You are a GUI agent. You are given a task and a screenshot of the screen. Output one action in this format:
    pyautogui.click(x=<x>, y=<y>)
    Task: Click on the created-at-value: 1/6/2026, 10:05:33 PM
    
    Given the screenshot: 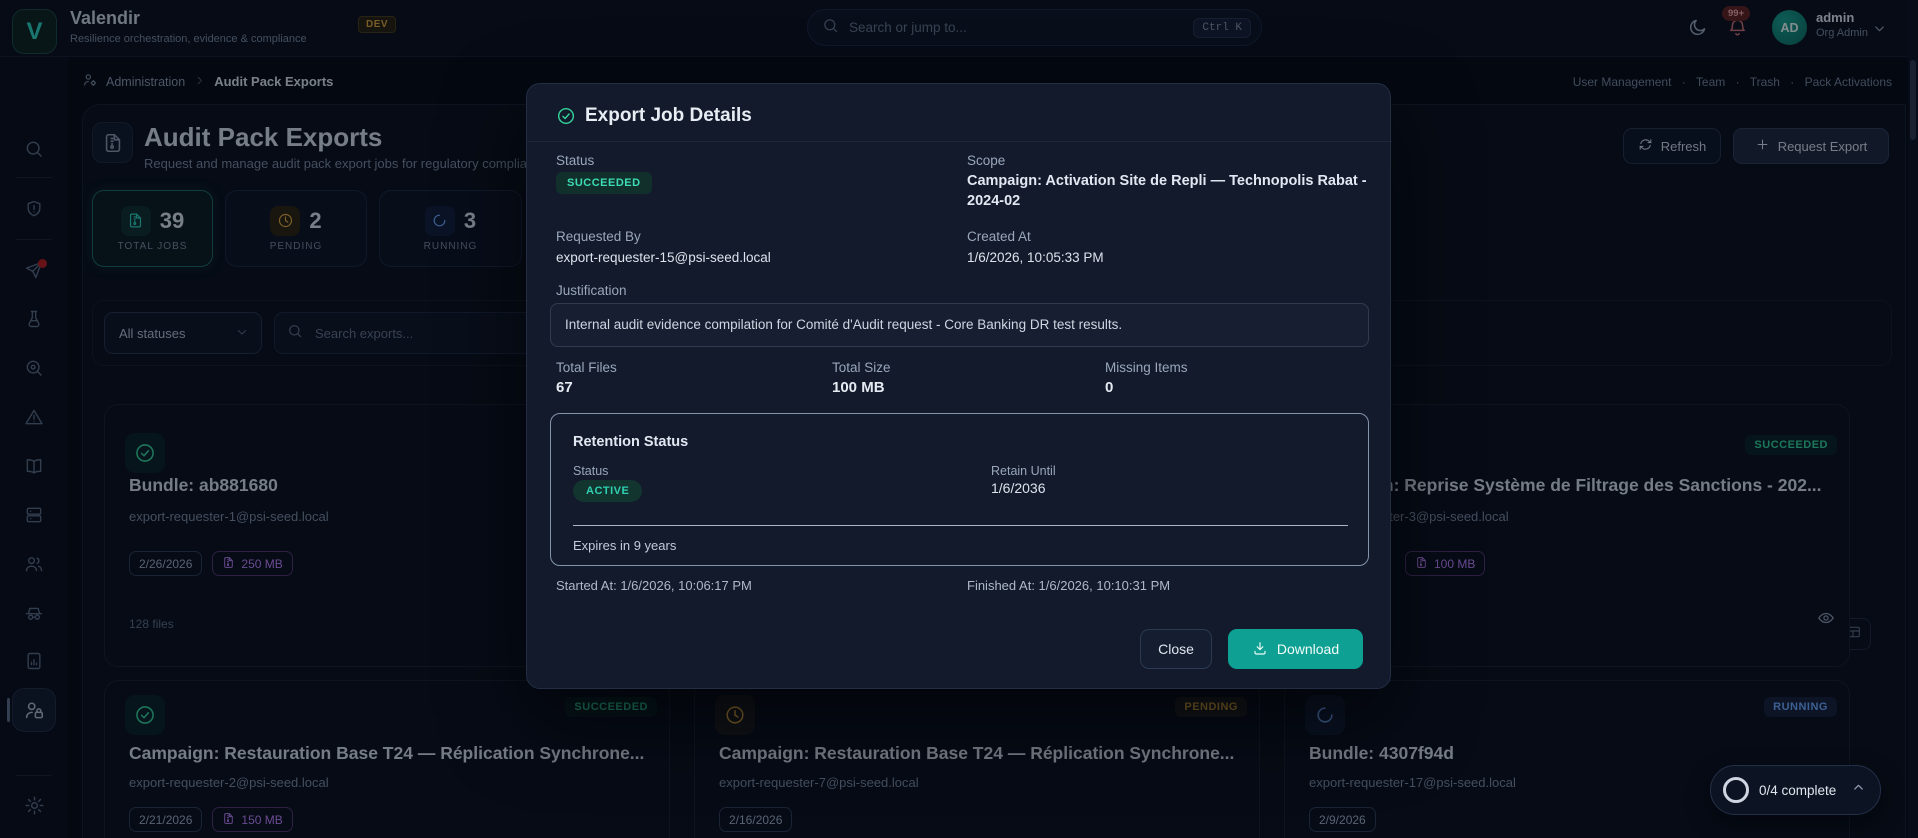 What is the action you would take?
    pyautogui.click(x=1035, y=257)
    